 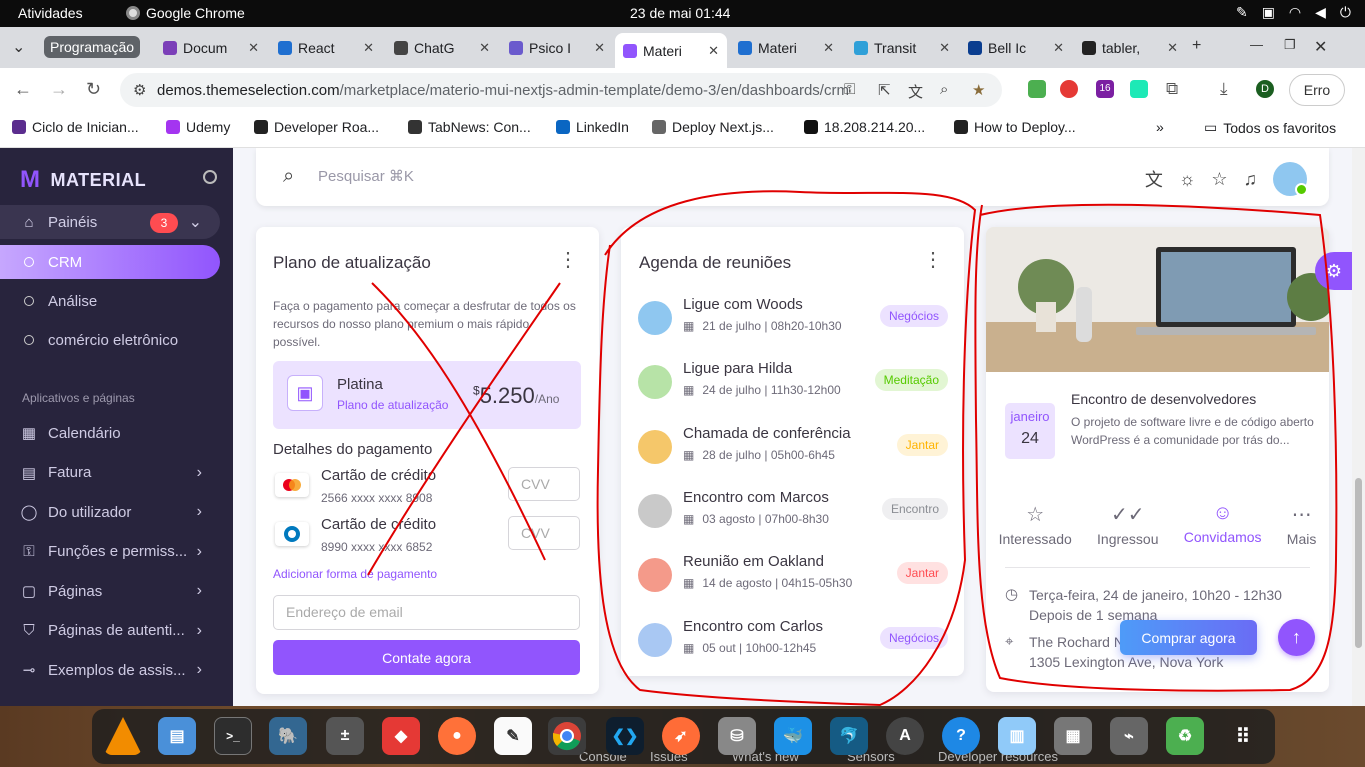 What do you see at coordinates (110, 262) in the screenshot?
I see `sidebar-item-crm: CRM` at bounding box center [110, 262].